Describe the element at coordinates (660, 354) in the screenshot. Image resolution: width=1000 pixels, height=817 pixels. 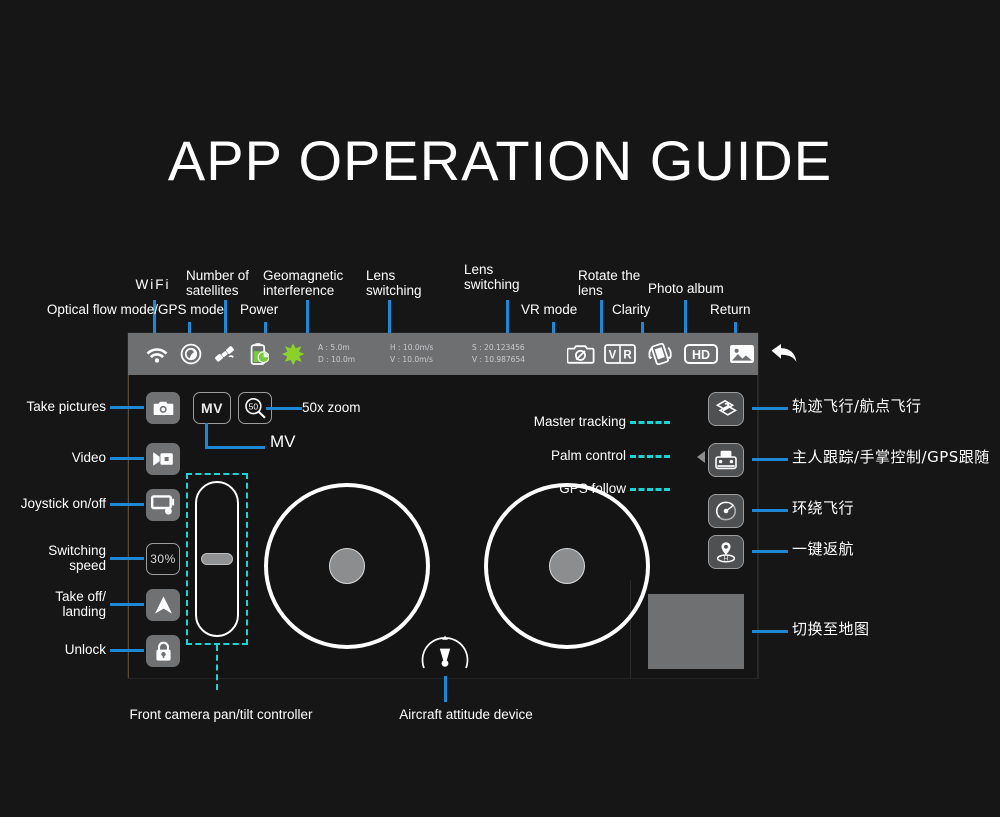
I see `rotate-lens-icon` at that location.